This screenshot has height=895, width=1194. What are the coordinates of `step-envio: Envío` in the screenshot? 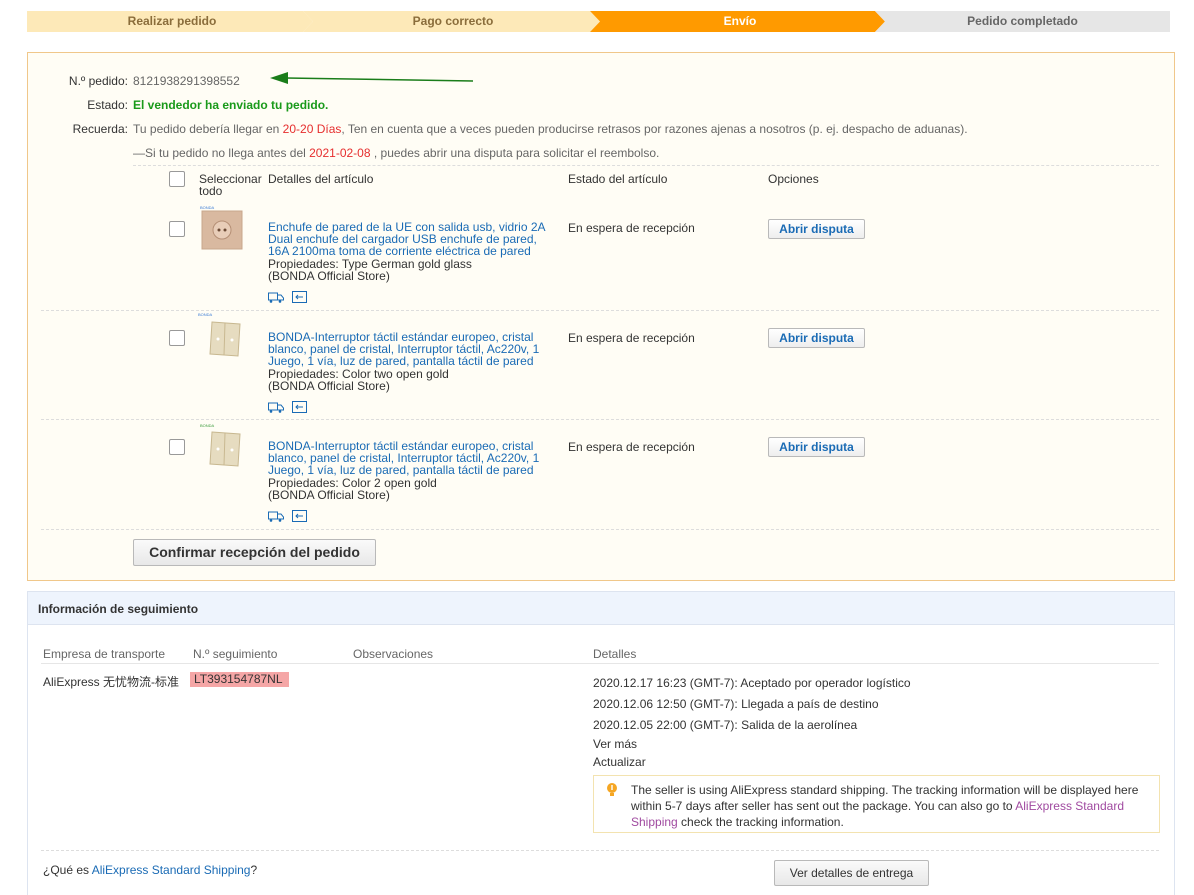 It's located at (740, 21).